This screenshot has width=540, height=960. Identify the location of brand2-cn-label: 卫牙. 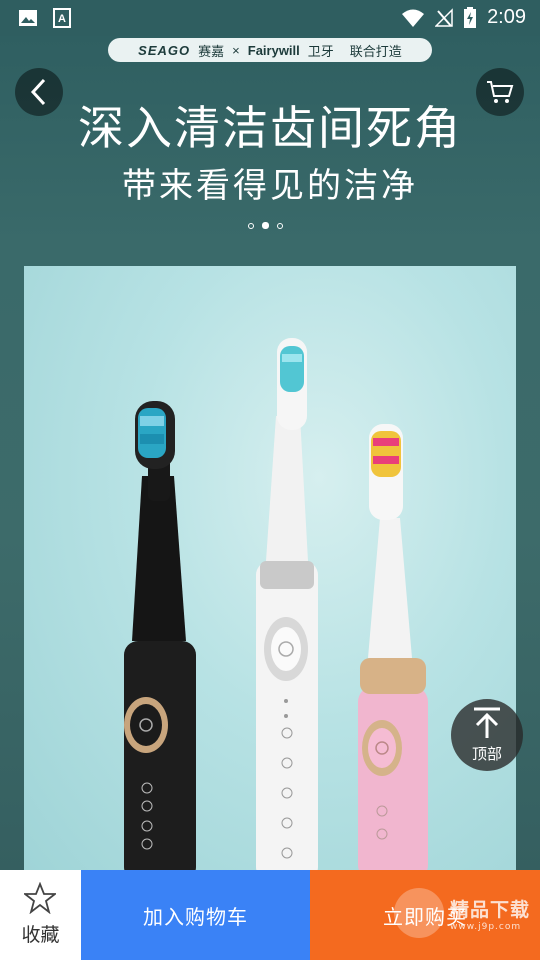
(320, 51).